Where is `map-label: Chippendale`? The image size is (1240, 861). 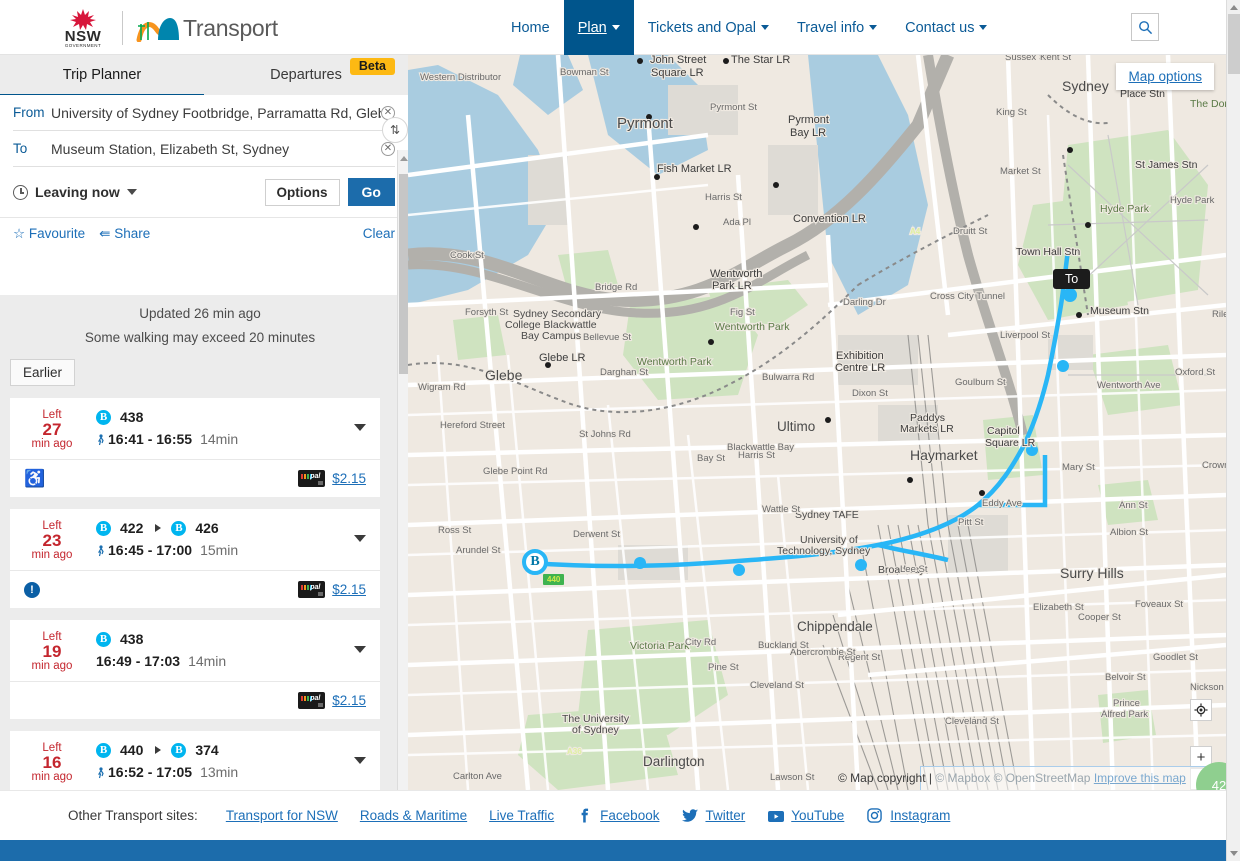 map-label: Chippendale is located at coordinates (835, 626).